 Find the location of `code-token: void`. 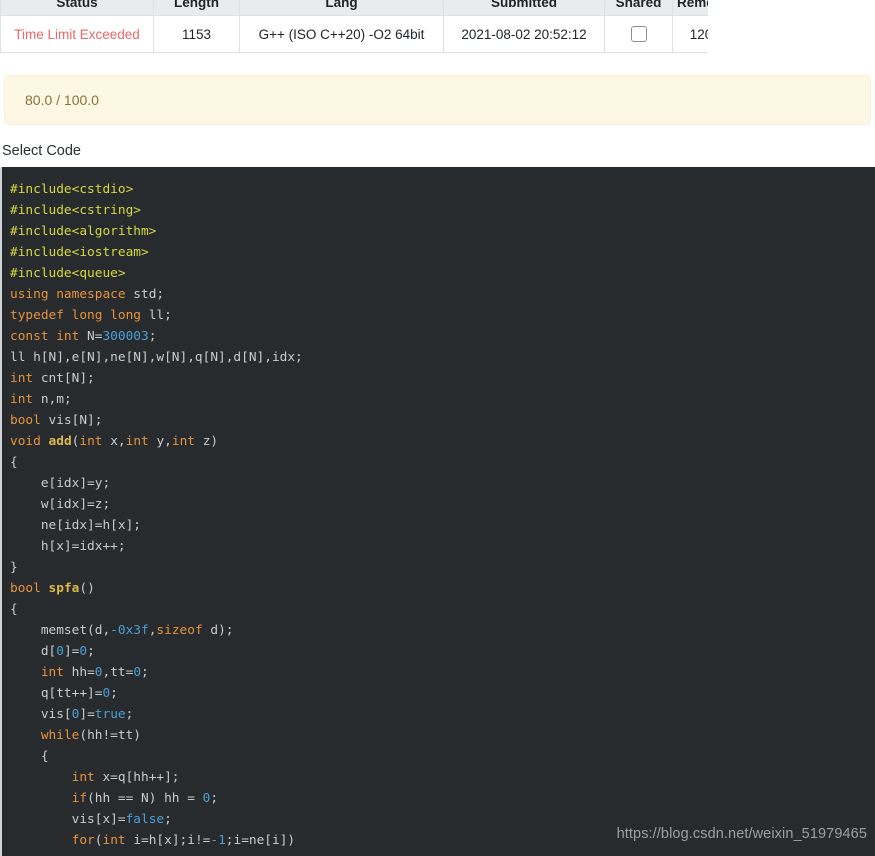

code-token: void is located at coordinates (25, 441).